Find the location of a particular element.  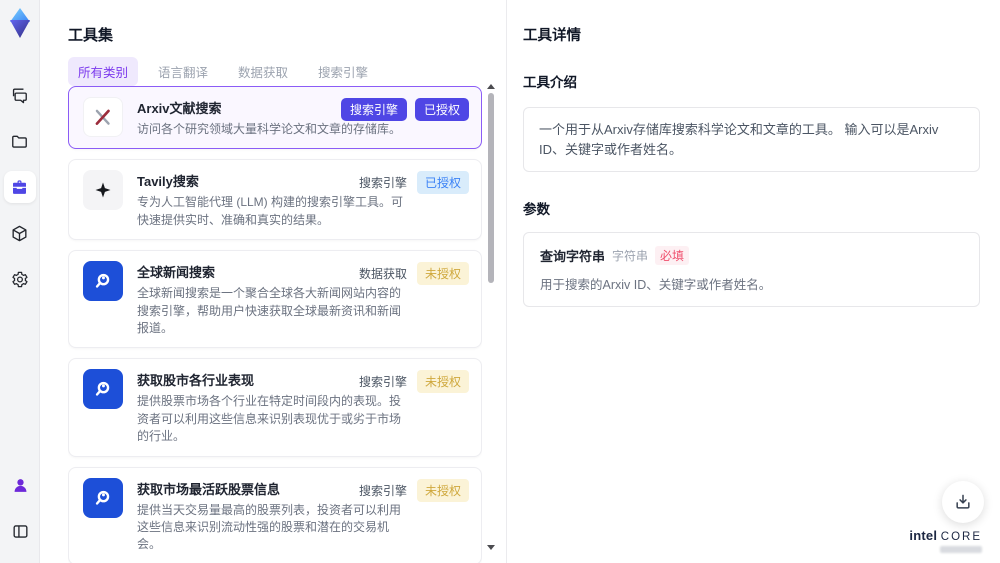

sidebar-item-collapse is located at coordinates (20, 531).